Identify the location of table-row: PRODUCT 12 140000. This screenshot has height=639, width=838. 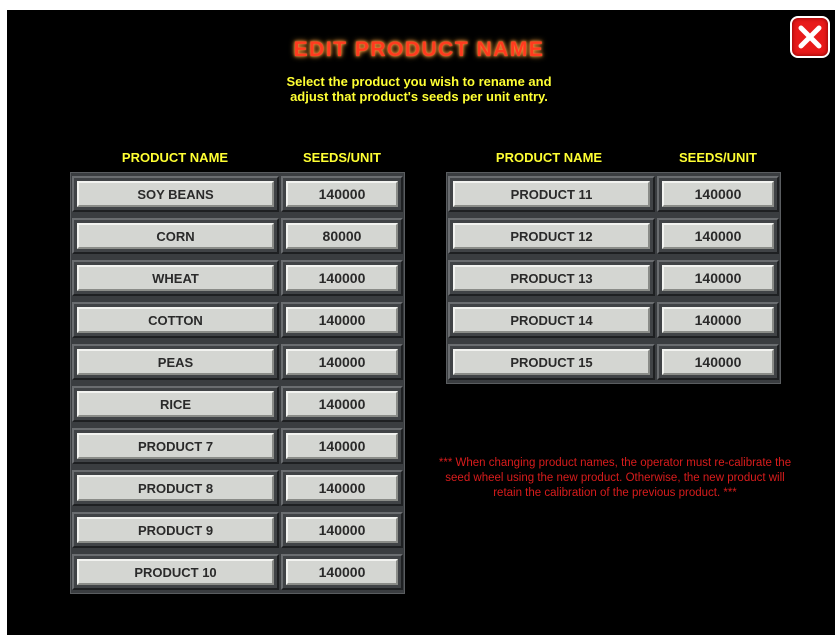
(613, 236).